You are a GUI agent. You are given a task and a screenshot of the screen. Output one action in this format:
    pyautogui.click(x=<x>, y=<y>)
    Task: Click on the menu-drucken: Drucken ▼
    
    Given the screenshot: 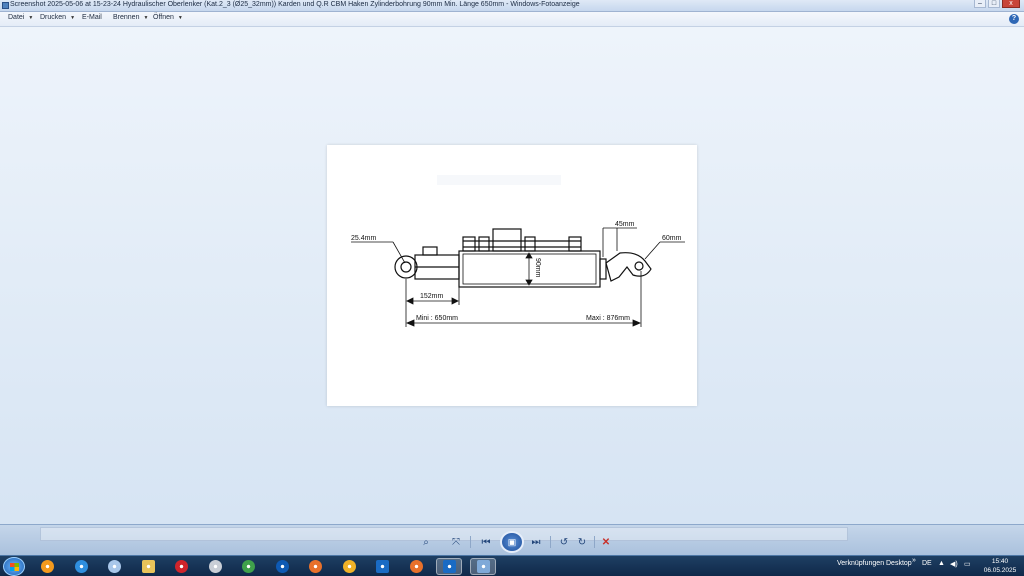 What is the action you would take?
    pyautogui.click(x=57, y=17)
    